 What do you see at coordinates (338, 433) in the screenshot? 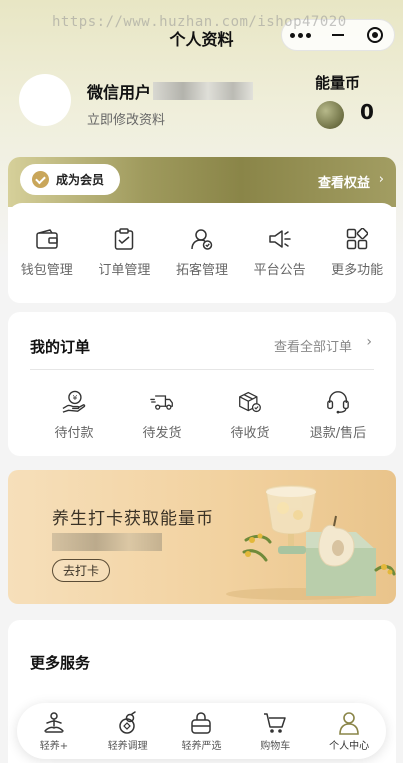
I see `order-status-label: 退款/售后` at bounding box center [338, 433].